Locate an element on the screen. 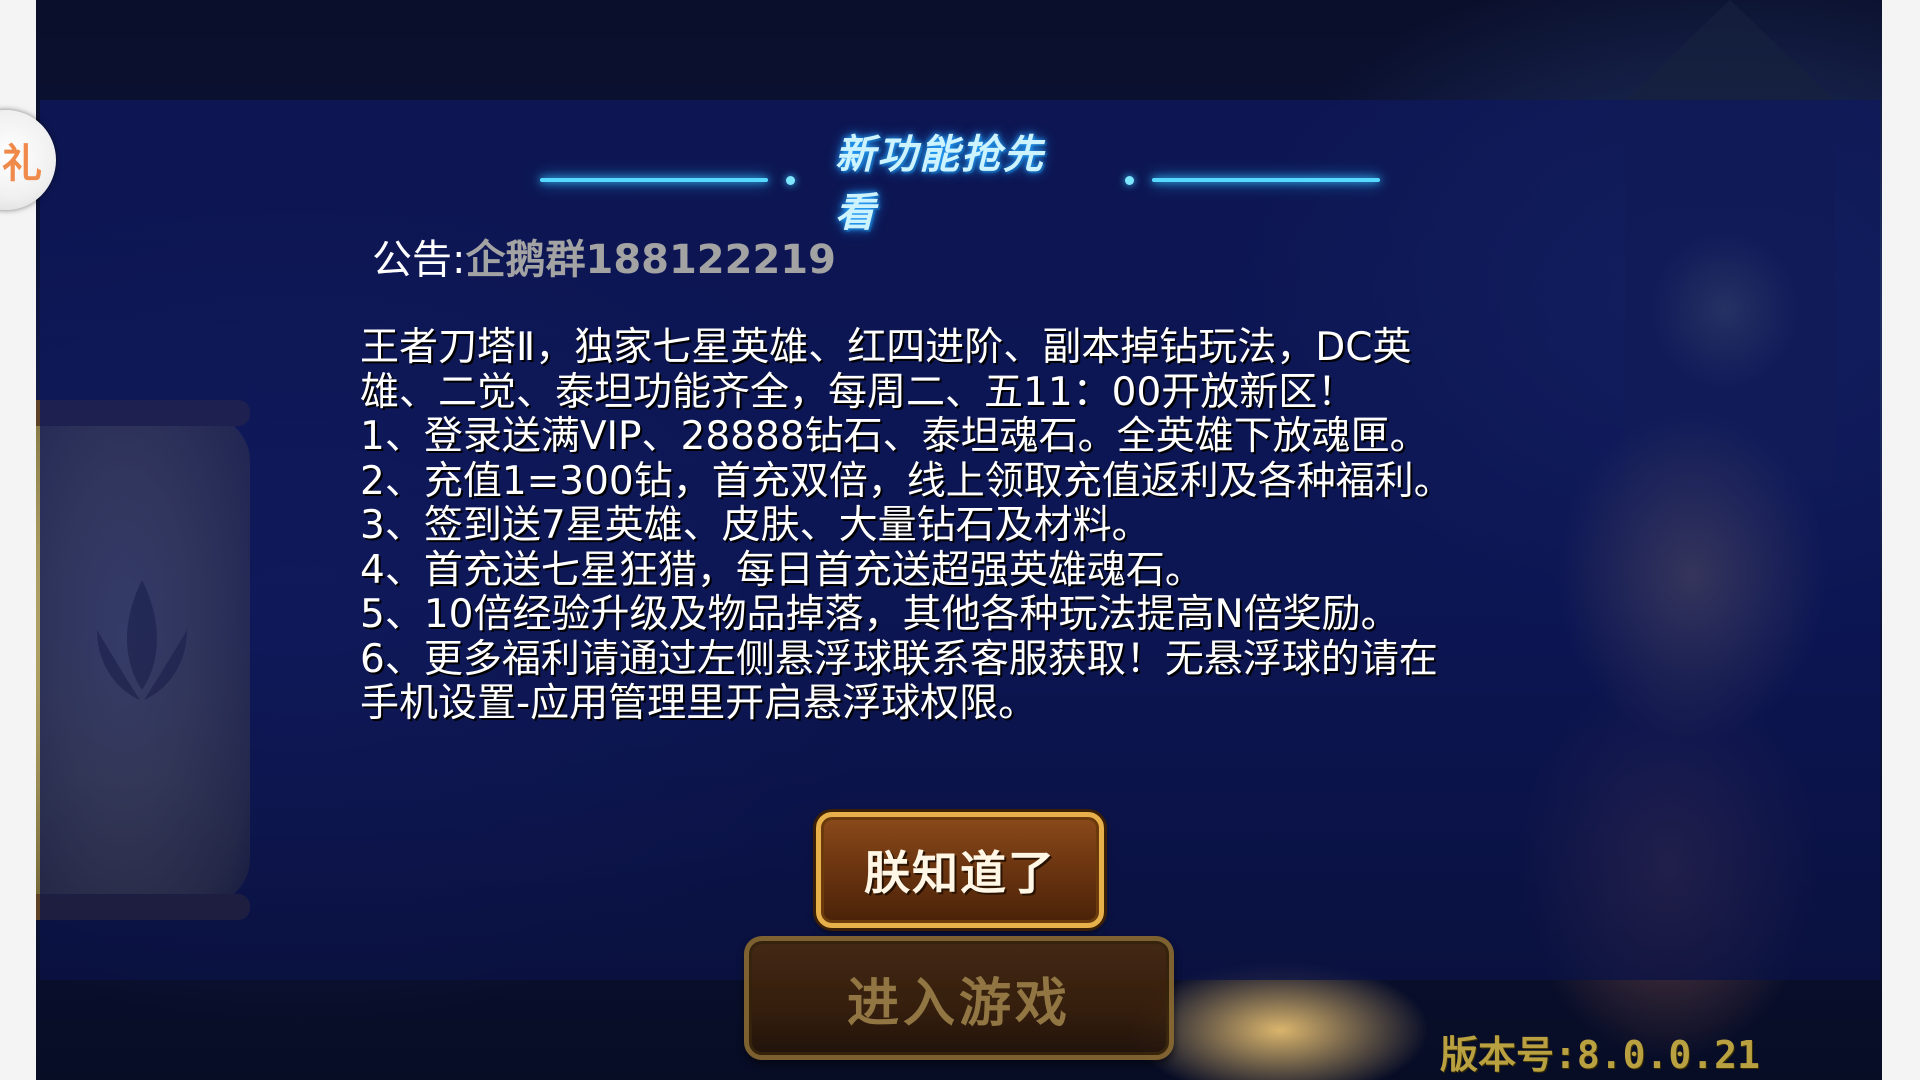  title-divider-left is located at coordinates (654, 180).